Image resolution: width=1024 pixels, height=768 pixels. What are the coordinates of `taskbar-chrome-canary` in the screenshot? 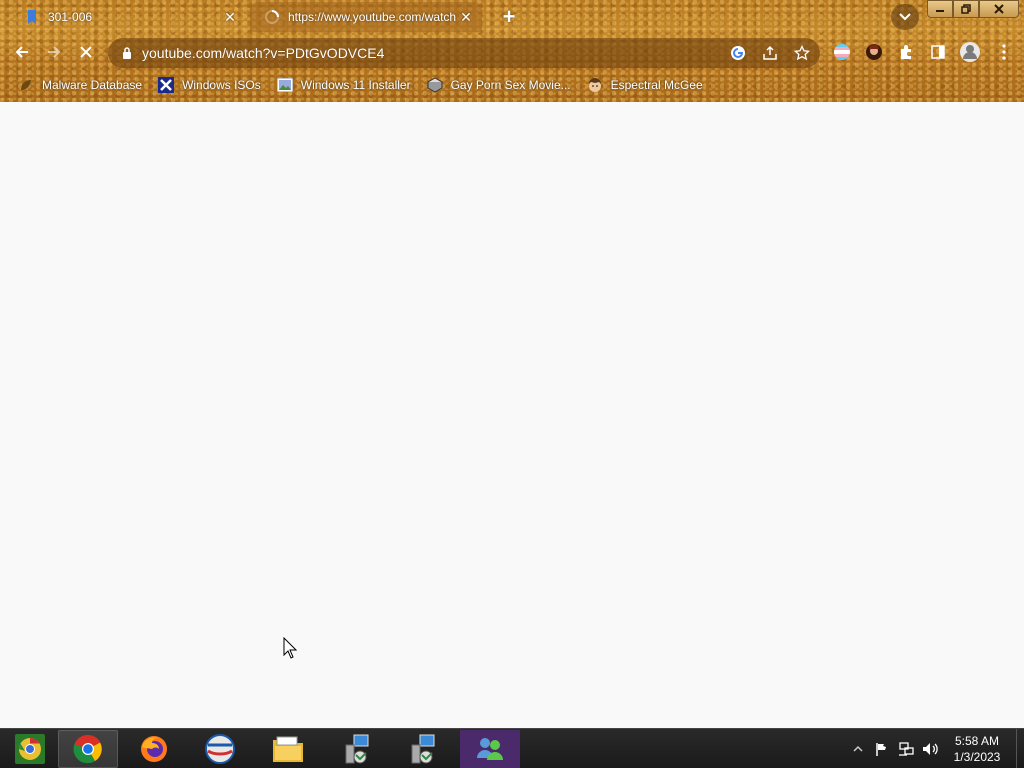 It's located at (30, 749).